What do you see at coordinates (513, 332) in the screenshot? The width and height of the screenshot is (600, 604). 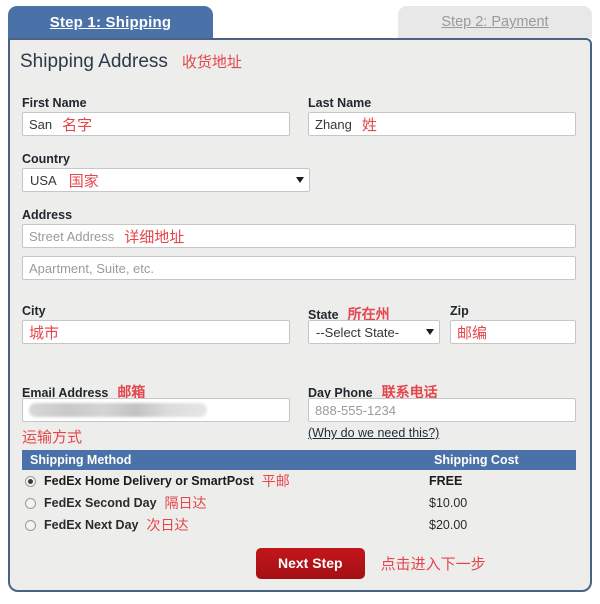 I see `zip-input: 邮编` at bounding box center [513, 332].